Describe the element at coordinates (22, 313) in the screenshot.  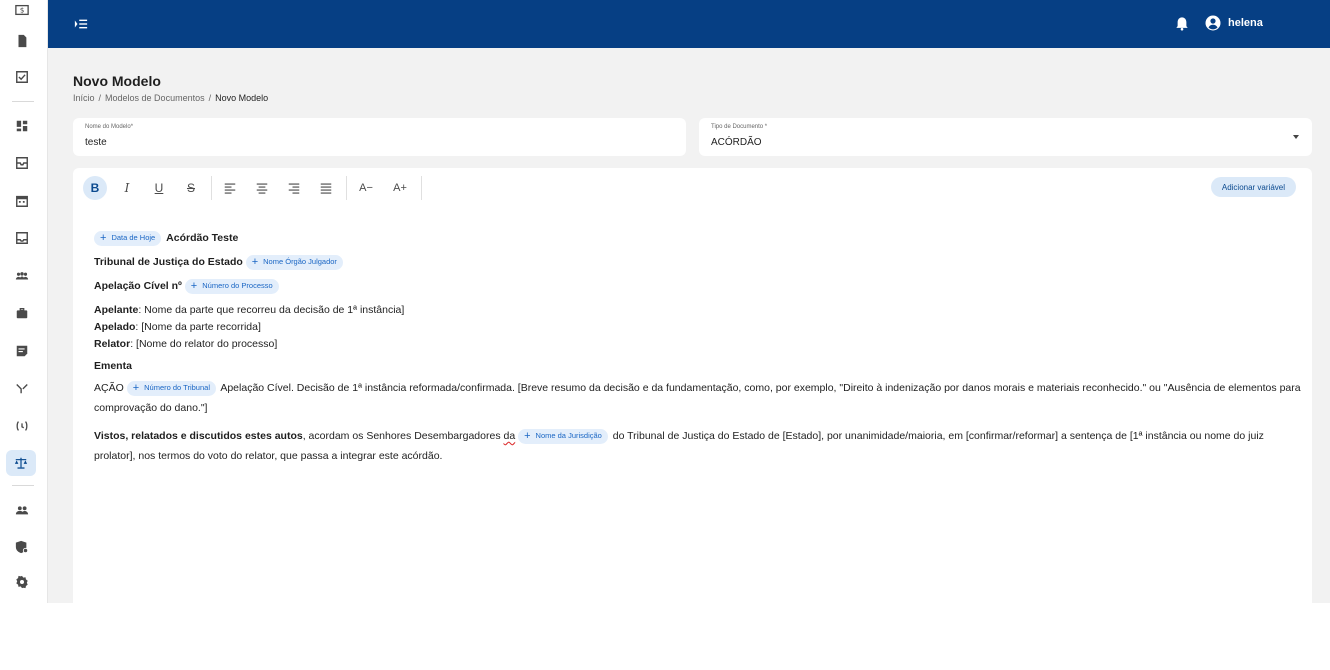
I see `briefcase-icon` at that location.